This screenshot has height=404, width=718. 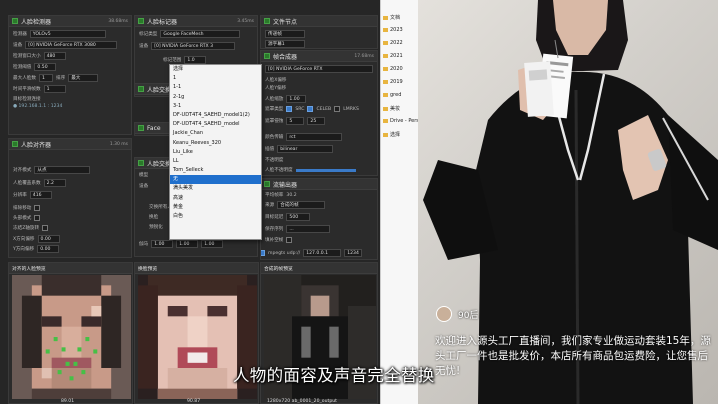 I want to click on panel-title: 人脸检测器, so click(x=36, y=22).